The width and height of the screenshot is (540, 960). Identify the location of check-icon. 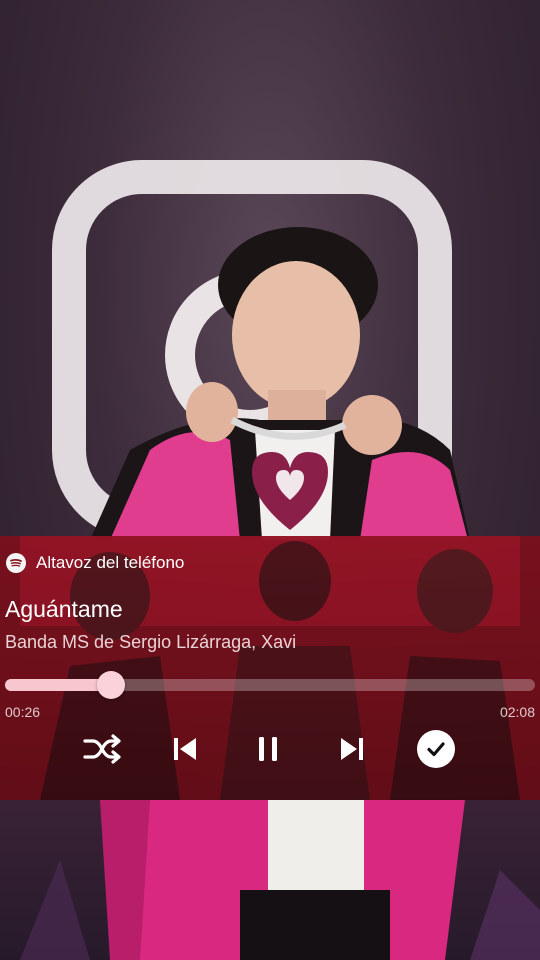
(436, 749).